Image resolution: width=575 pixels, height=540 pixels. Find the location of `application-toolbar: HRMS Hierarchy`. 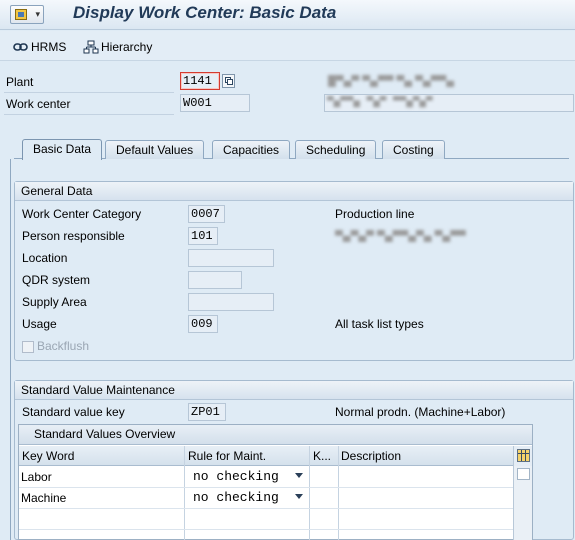

application-toolbar: HRMS Hierarchy is located at coordinates (287, 46).